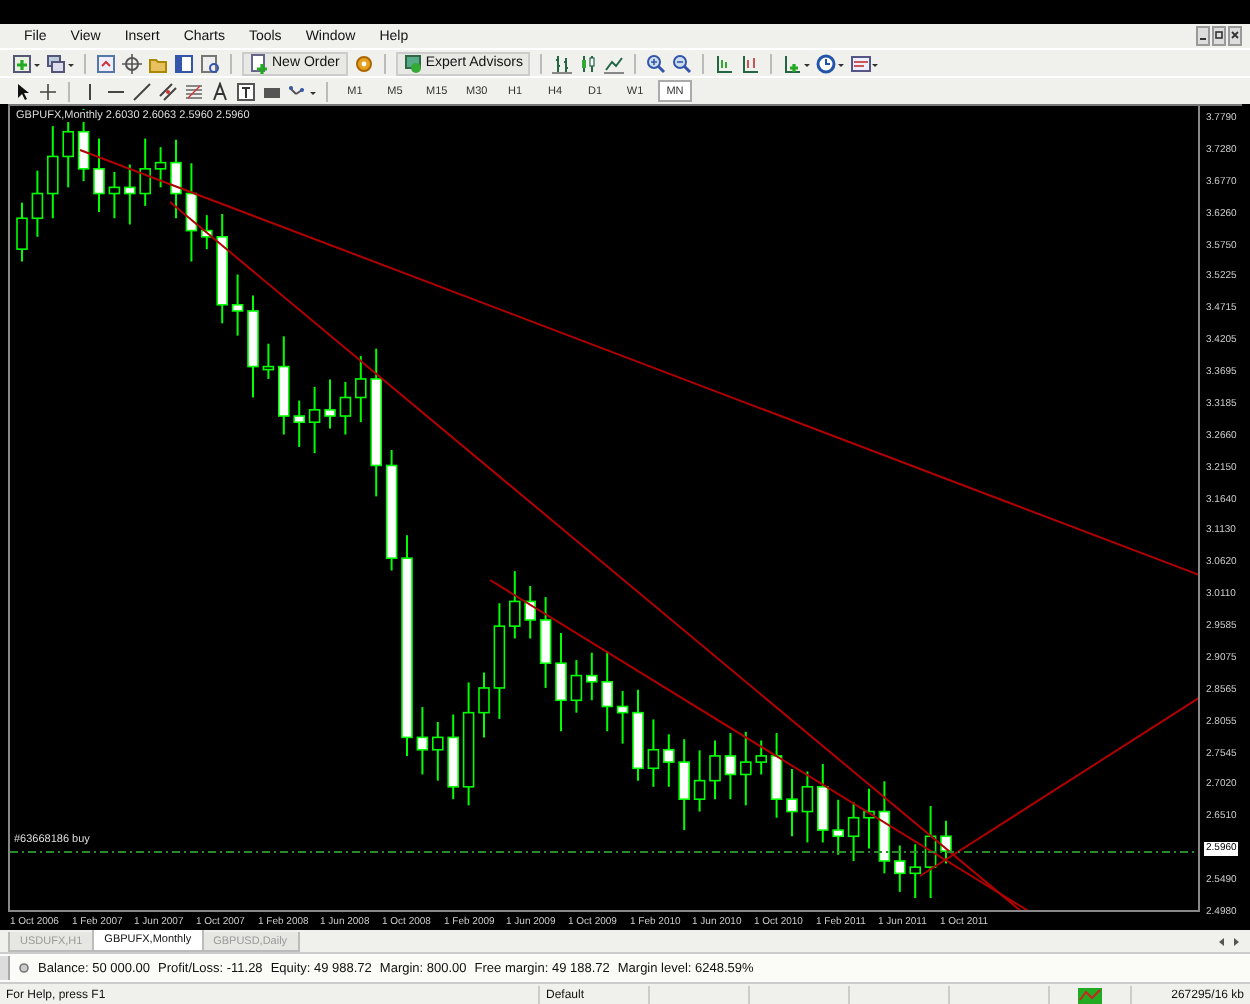 Image resolution: width=1250 pixels, height=1004 pixels. Describe the element at coordinates (682, 63) in the screenshot. I see `zoom-out-icon` at that location.